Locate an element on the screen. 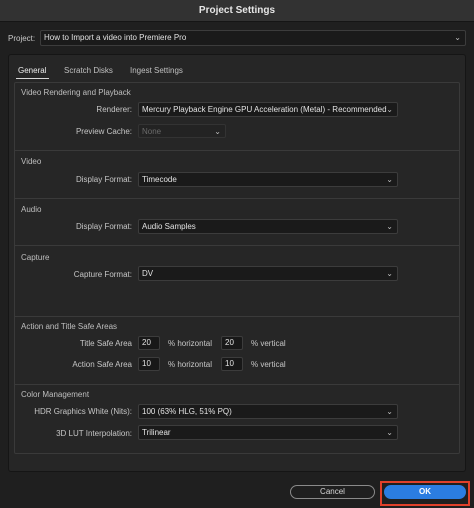  ok-button: OK is located at coordinates (425, 492).